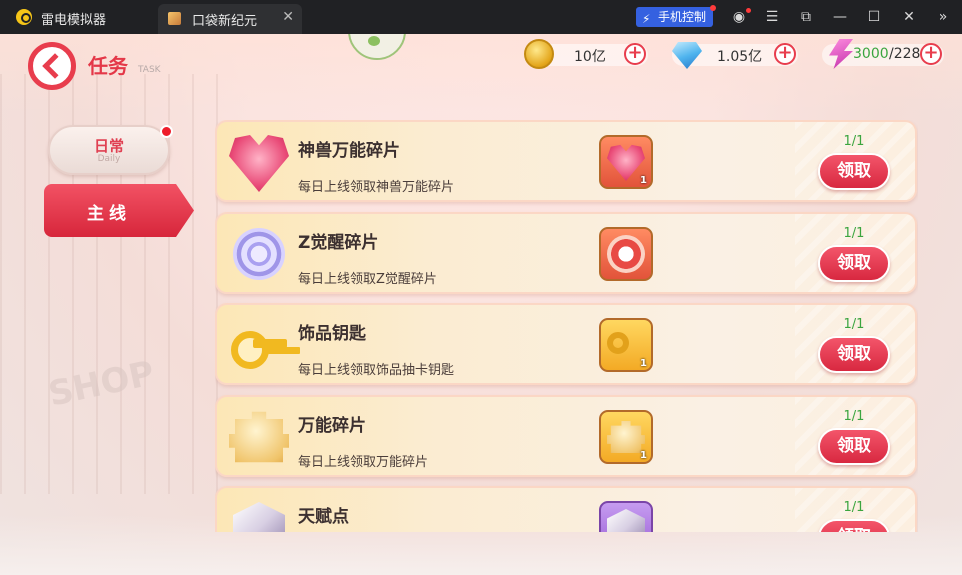 The image size is (962, 575). What do you see at coordinates (367, 279) in the screenshot?
I see `task-description: 每日上线领取Z觉醒碎片` at bounding box center [367, 279].